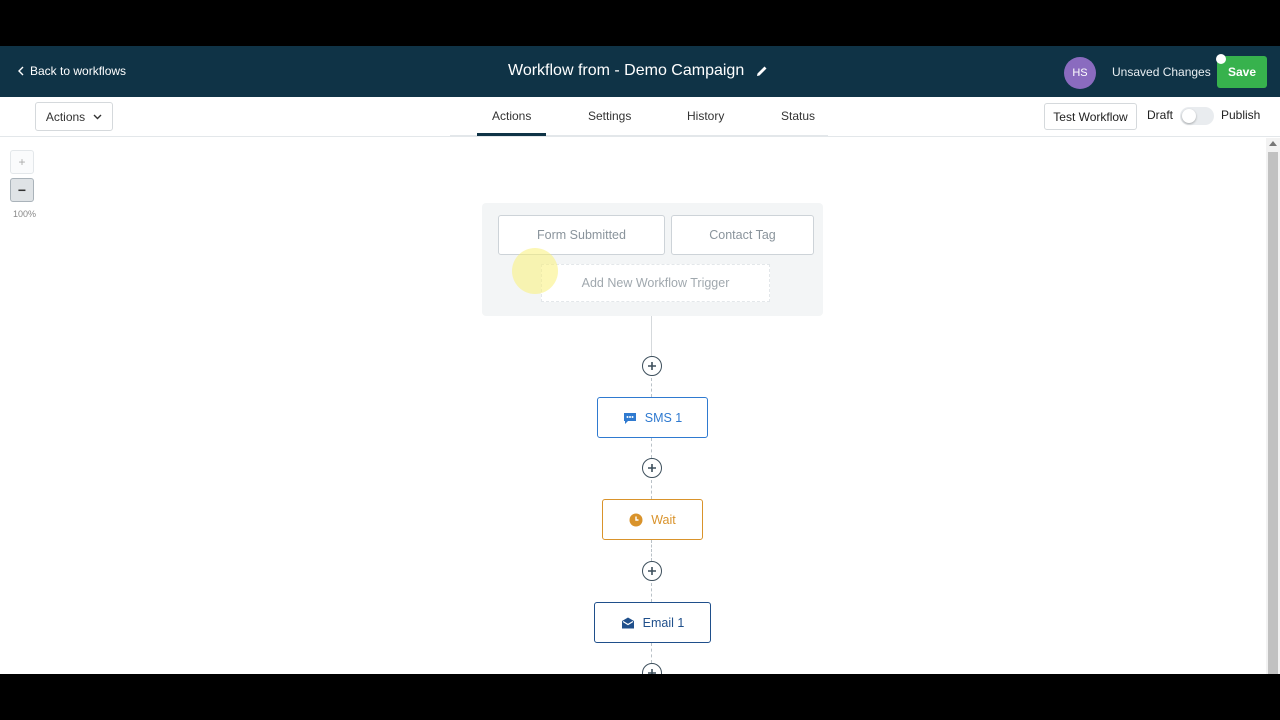 Image resolution: width=1280 pixels, height=720 pixels. Describe the element at coordinates (1189, 116) in the screenshot. I see `toggle-knob` at that location.